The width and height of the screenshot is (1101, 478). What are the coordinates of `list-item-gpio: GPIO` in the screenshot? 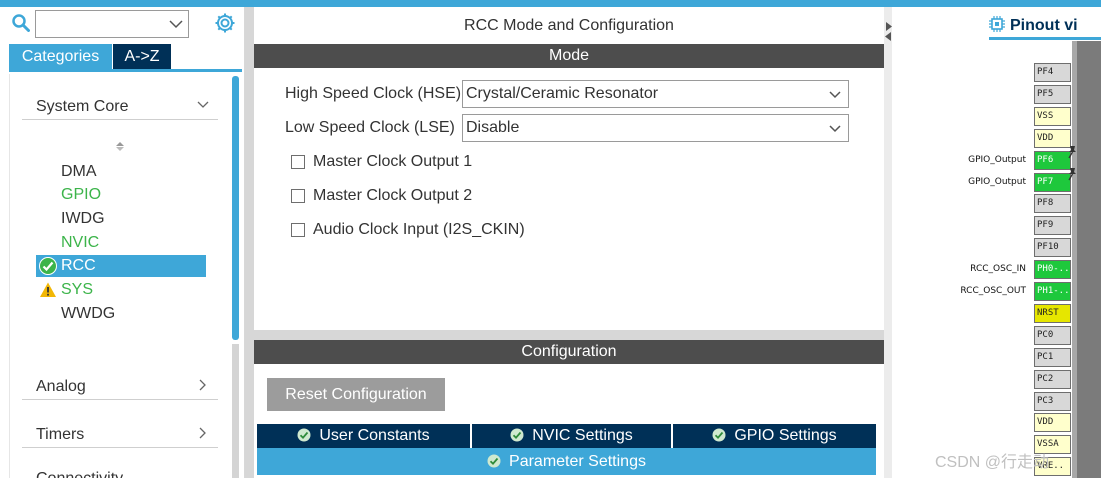 It's located at (121, 195).